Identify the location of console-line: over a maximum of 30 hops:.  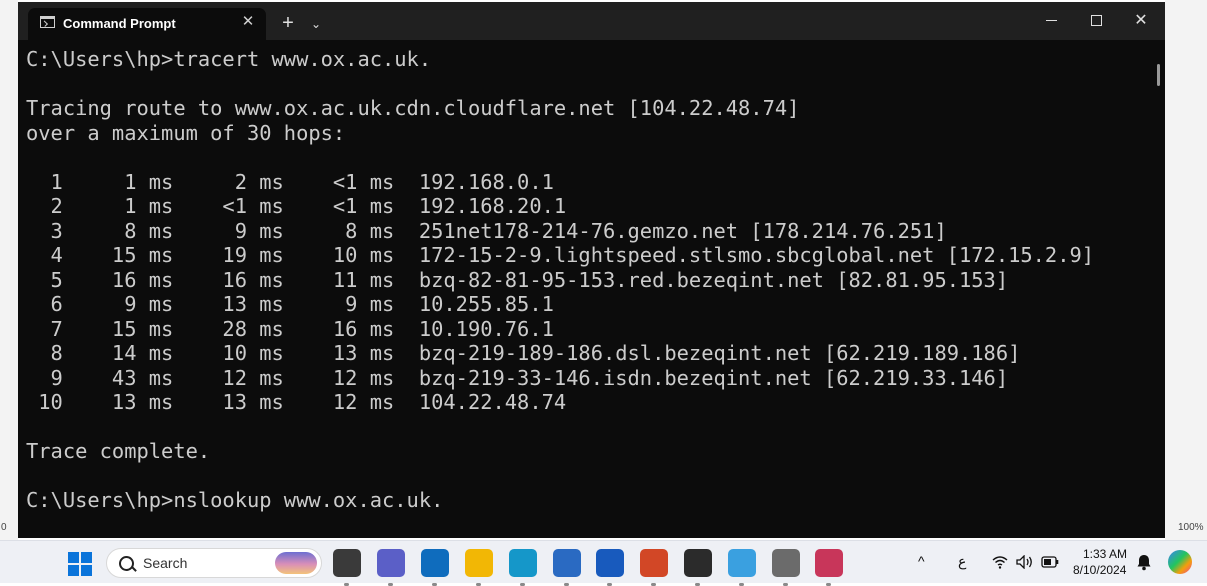
(186, 132).